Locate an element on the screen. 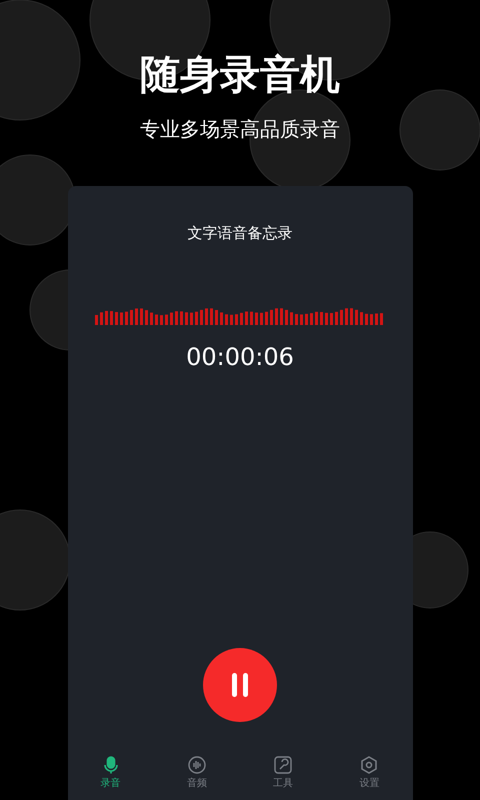 This screenshot has height=800, width=480. screen-title: 文字语音备忘录 is located at coordinates (240, 233).